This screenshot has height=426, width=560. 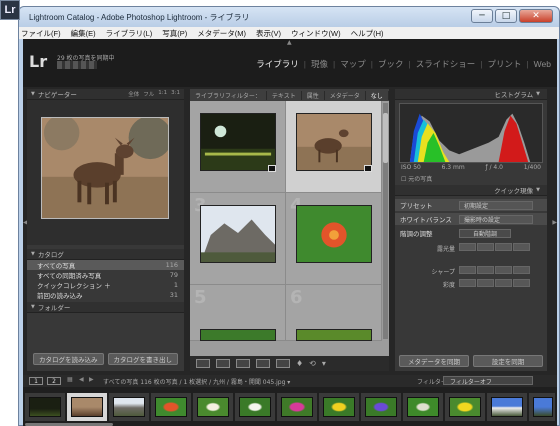 I want to click on back-arrow-icon: ◀, so click(x=81, y=379).